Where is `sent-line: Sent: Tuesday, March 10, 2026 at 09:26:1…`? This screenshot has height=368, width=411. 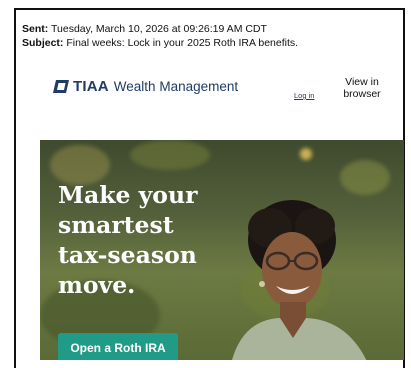
sent-line: Sent: Tuesday, March 10, 2026 at 09:26:1… is located at coordinates (160, 29).